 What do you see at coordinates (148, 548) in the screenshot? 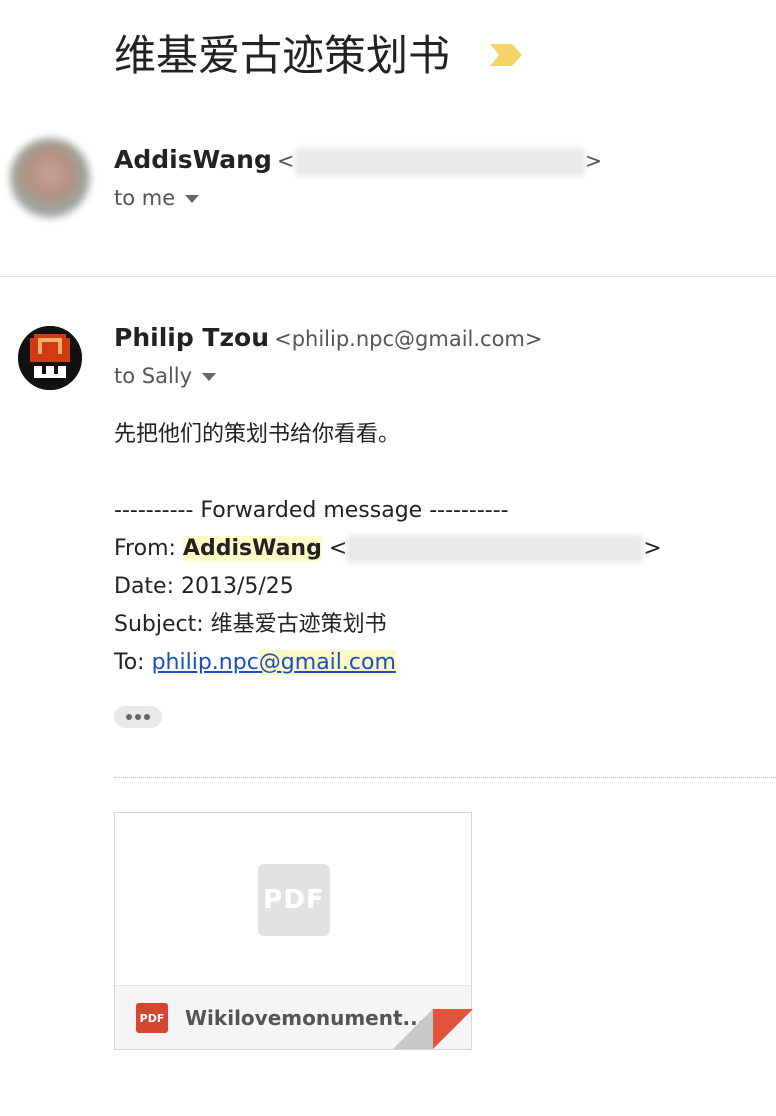
I see `from-label: From:` at bounding box center [148, 548].